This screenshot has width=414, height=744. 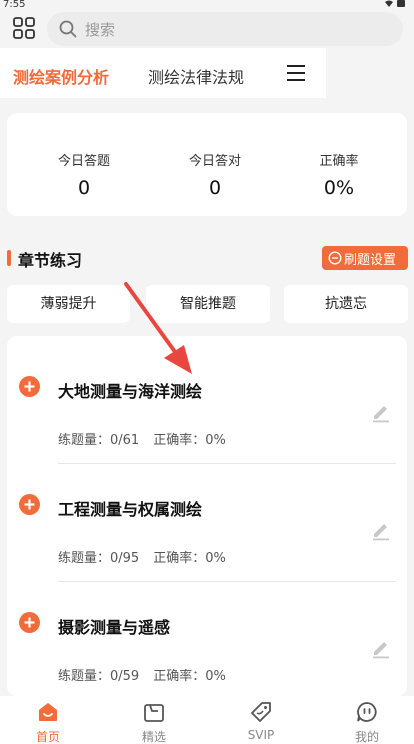 I want to click on chapter-count: 练题量：0/95, so click(x=99, y=558).